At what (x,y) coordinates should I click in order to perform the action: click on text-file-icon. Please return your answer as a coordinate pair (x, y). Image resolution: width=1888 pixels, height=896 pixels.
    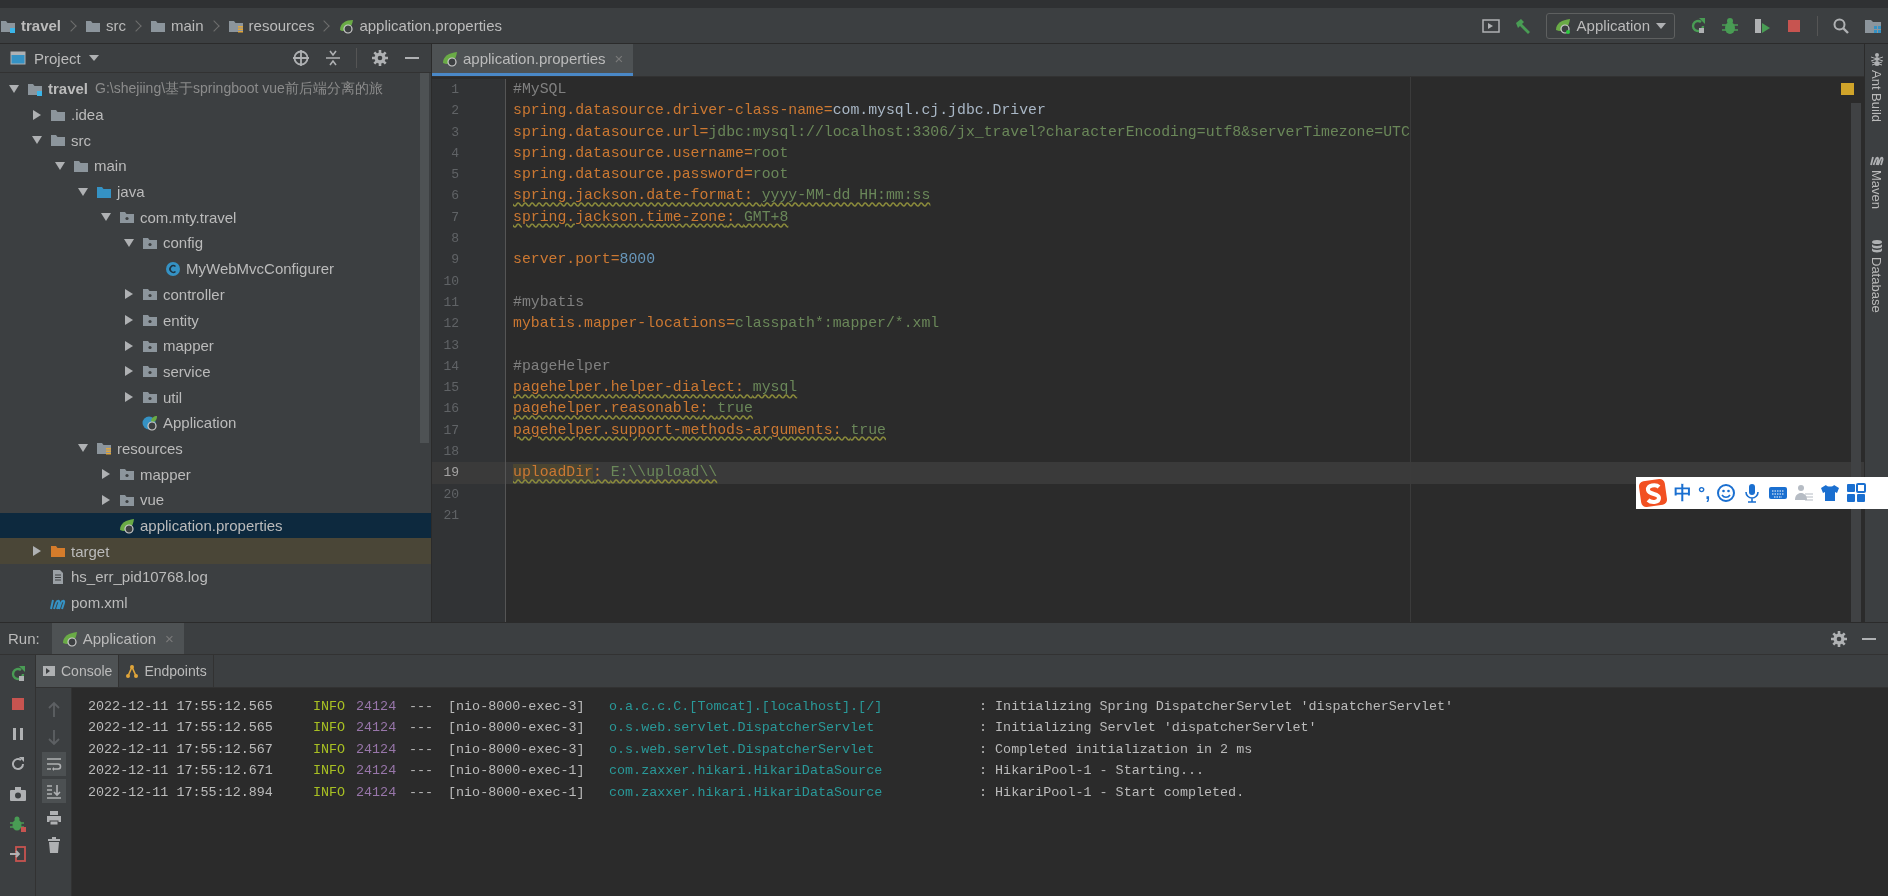
    Looking at the image, I should click on (58, 576).